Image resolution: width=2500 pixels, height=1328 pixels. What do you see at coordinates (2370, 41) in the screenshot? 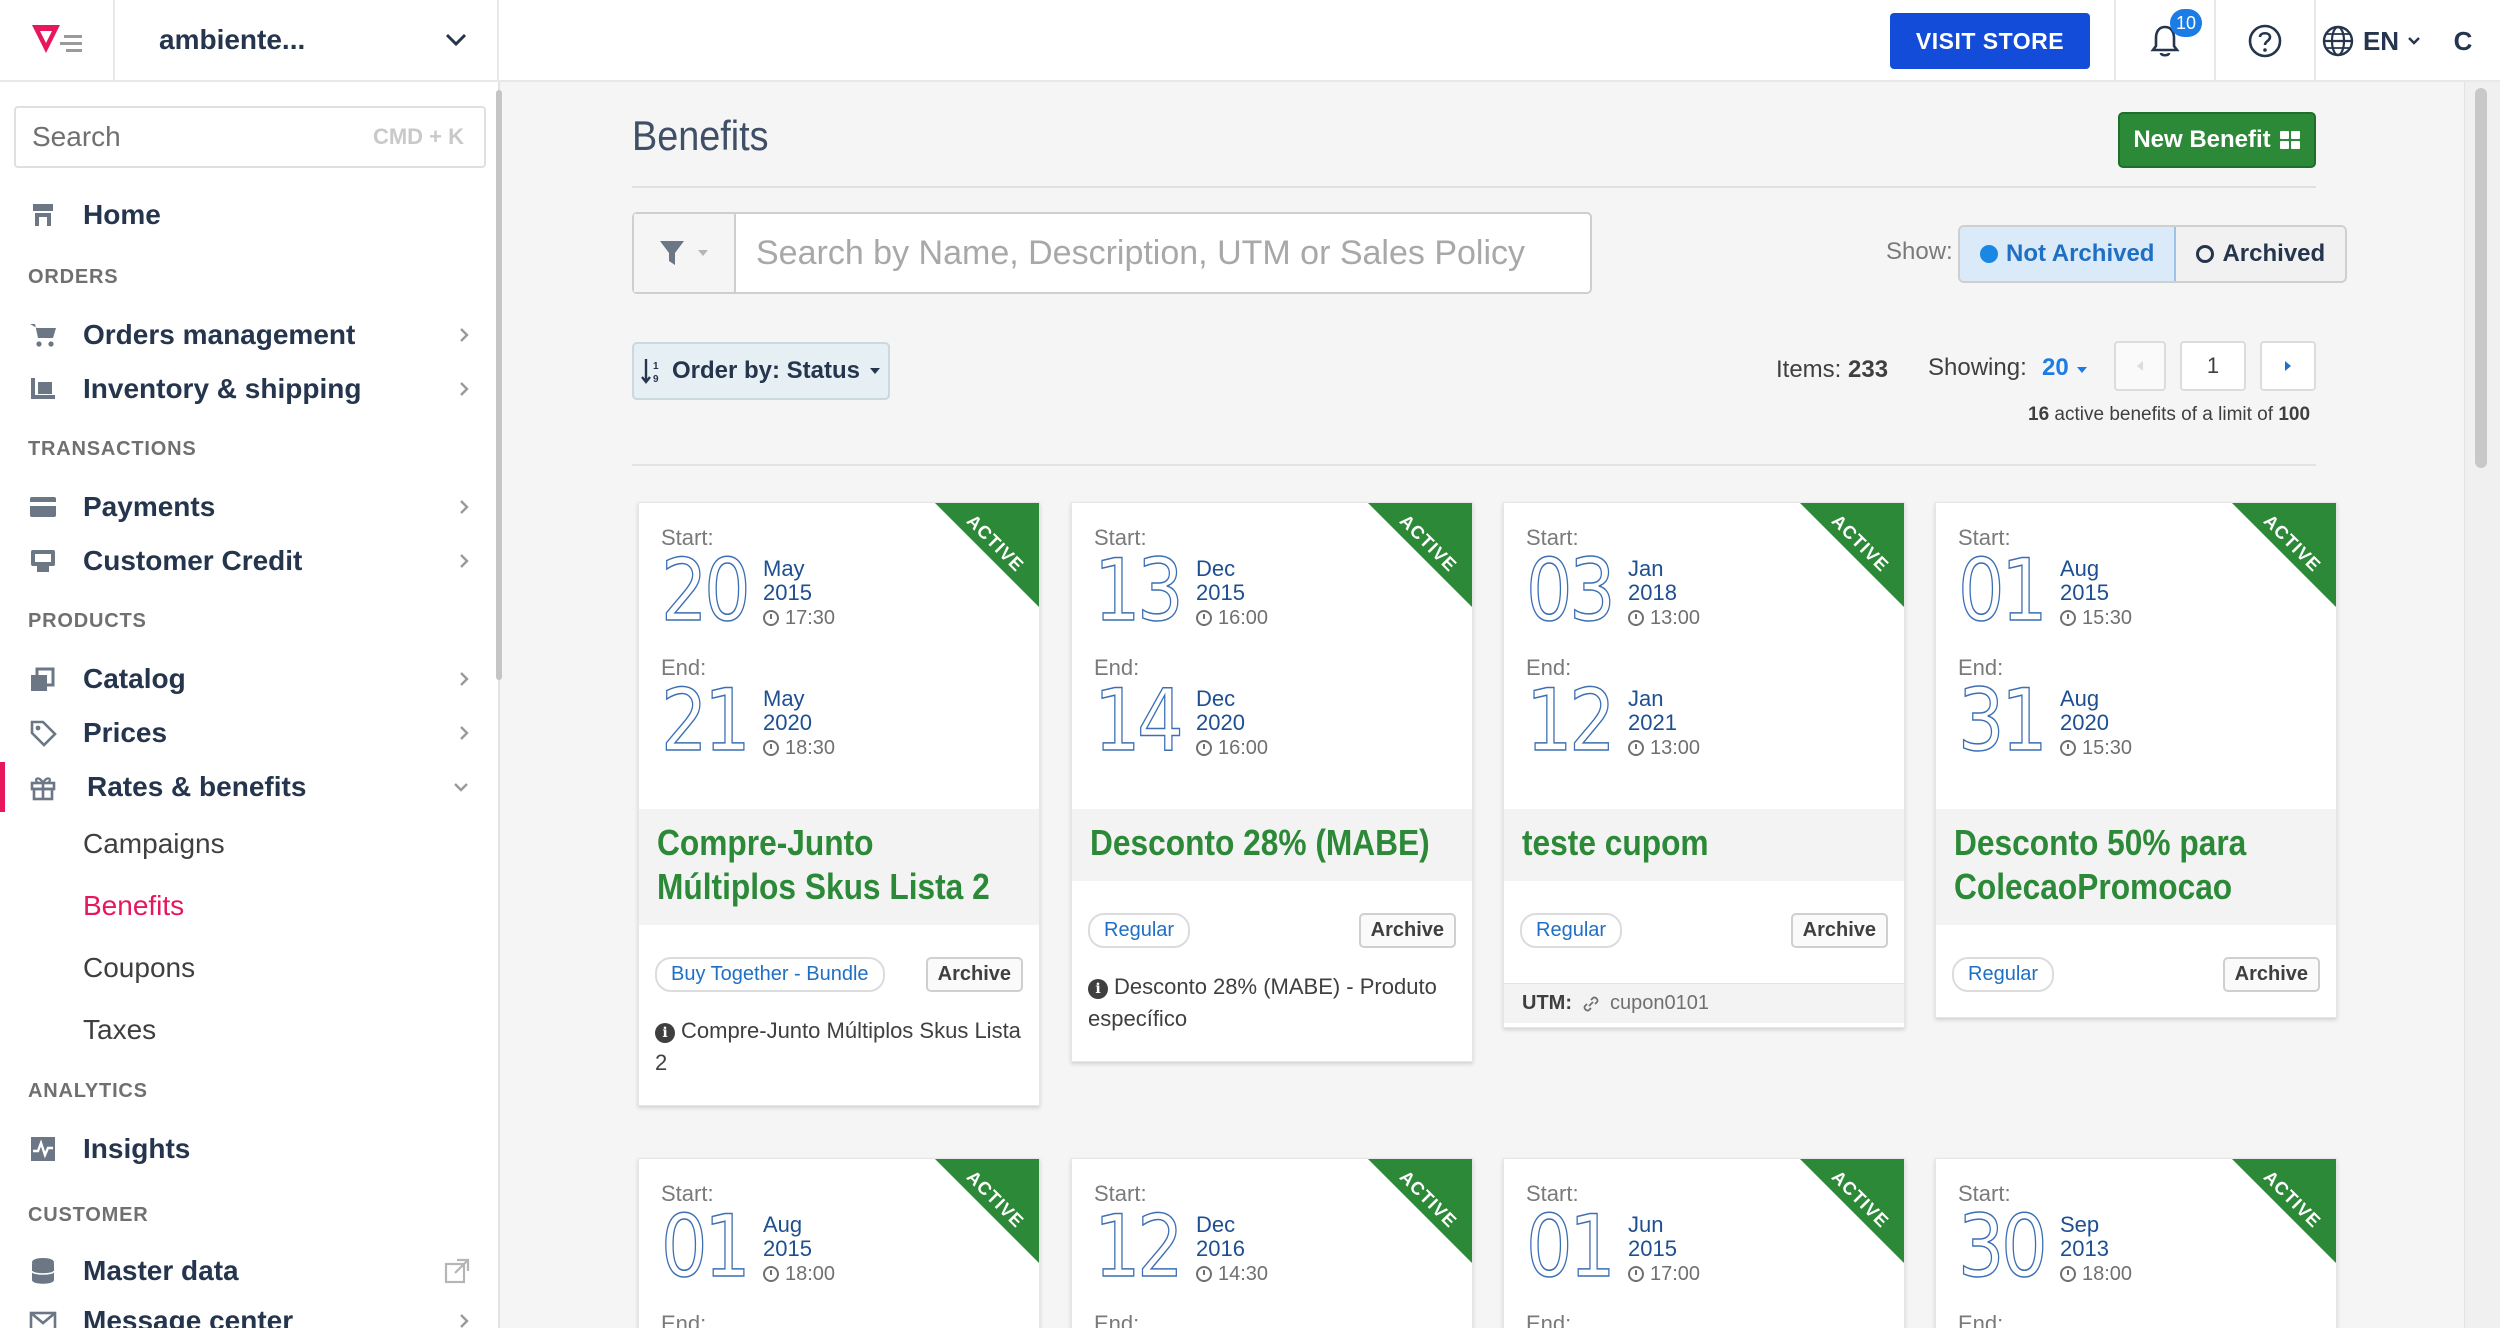
I see `language-selector: EN` at bounding box center [2370, 41].